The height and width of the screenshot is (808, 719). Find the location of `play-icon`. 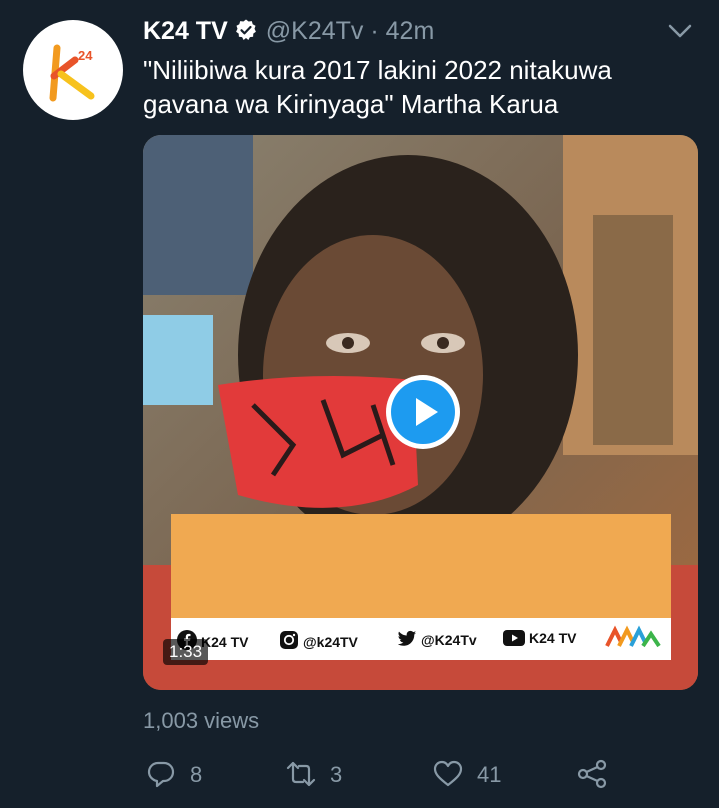

play-icon is located at coordinates (423, 412).